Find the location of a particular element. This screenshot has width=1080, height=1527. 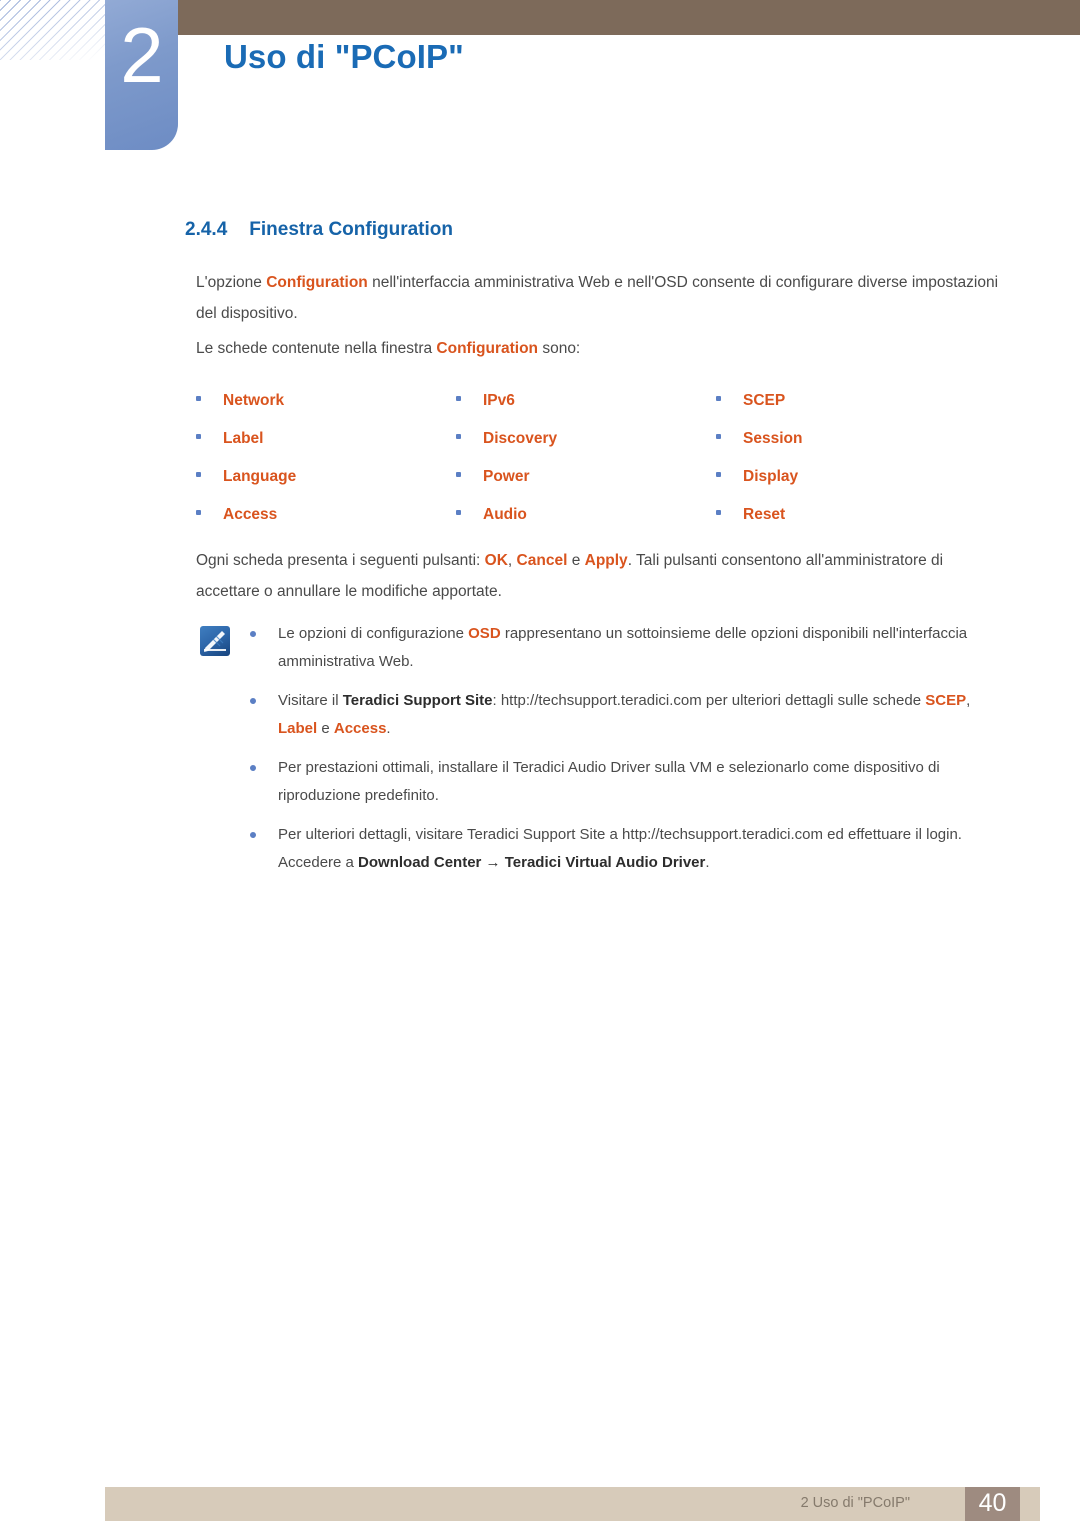

tab-label: Access is located at coordinates (250, 514).